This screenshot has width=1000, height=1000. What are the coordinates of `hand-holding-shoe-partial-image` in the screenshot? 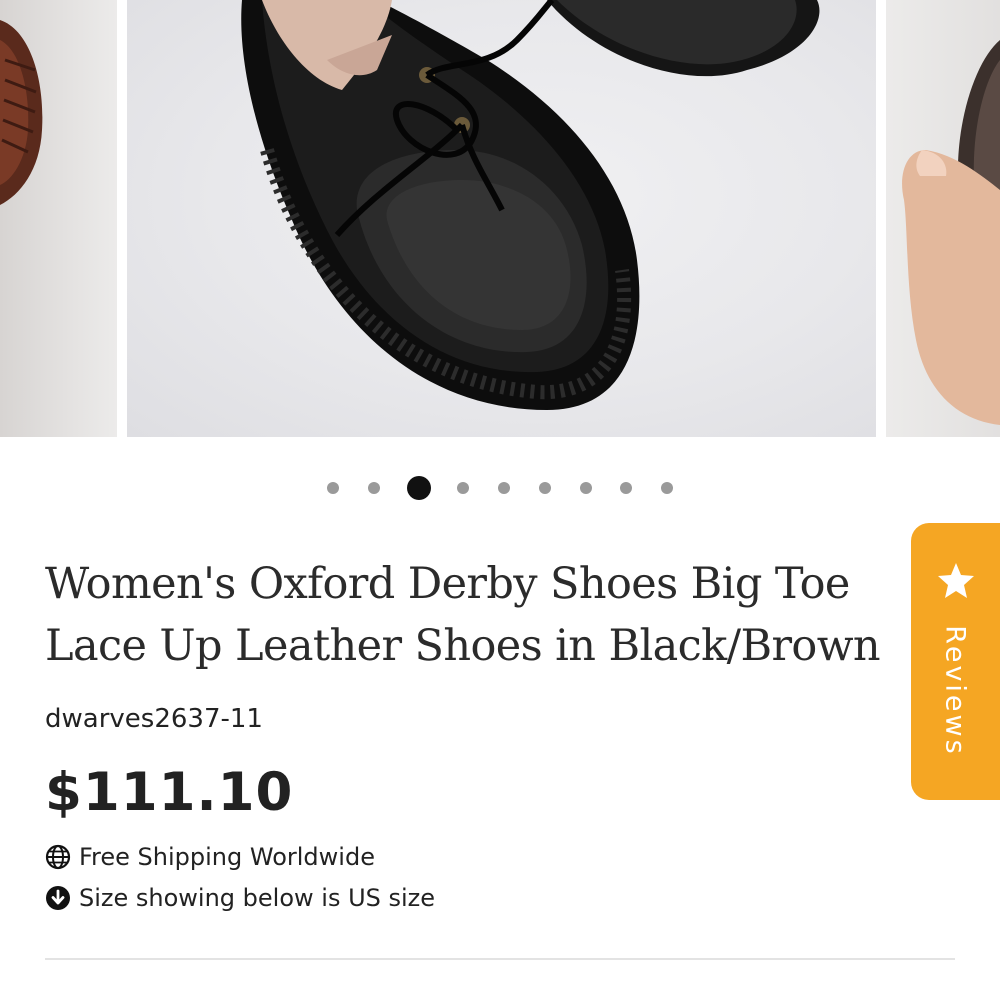 It's located at (951, 232).